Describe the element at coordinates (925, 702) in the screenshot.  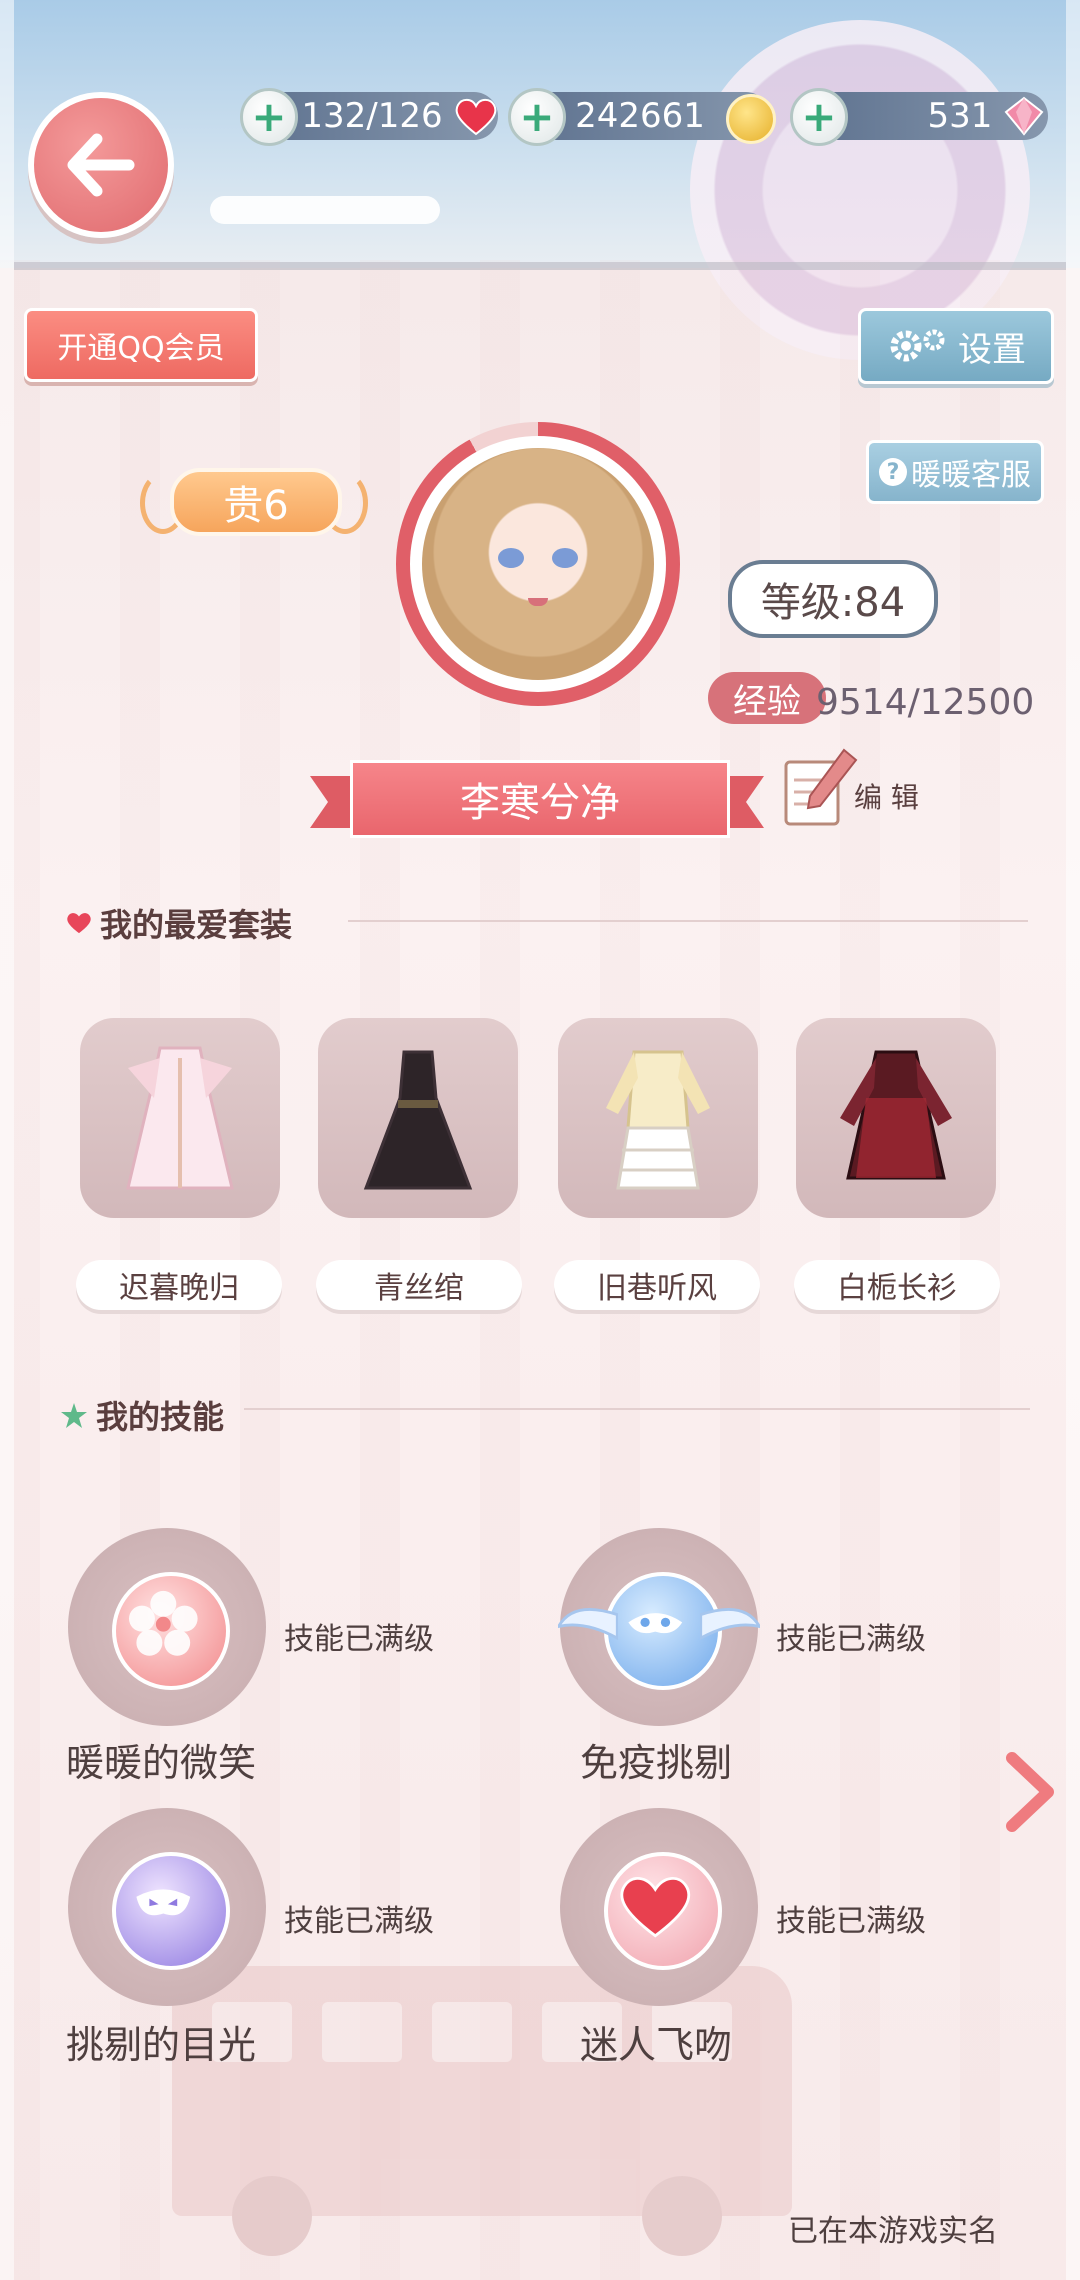
I see `exp-value: 9514/12500` at that location.